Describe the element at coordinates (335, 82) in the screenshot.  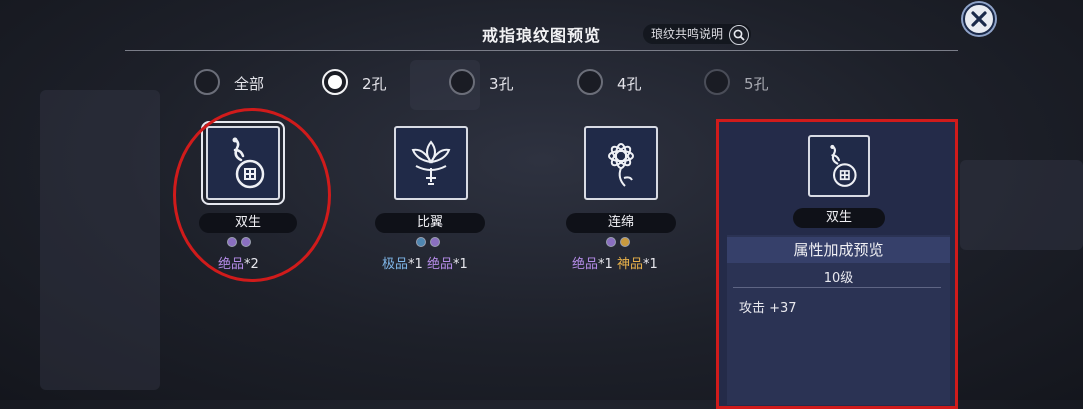
I see `radio-button-selected` at that location.